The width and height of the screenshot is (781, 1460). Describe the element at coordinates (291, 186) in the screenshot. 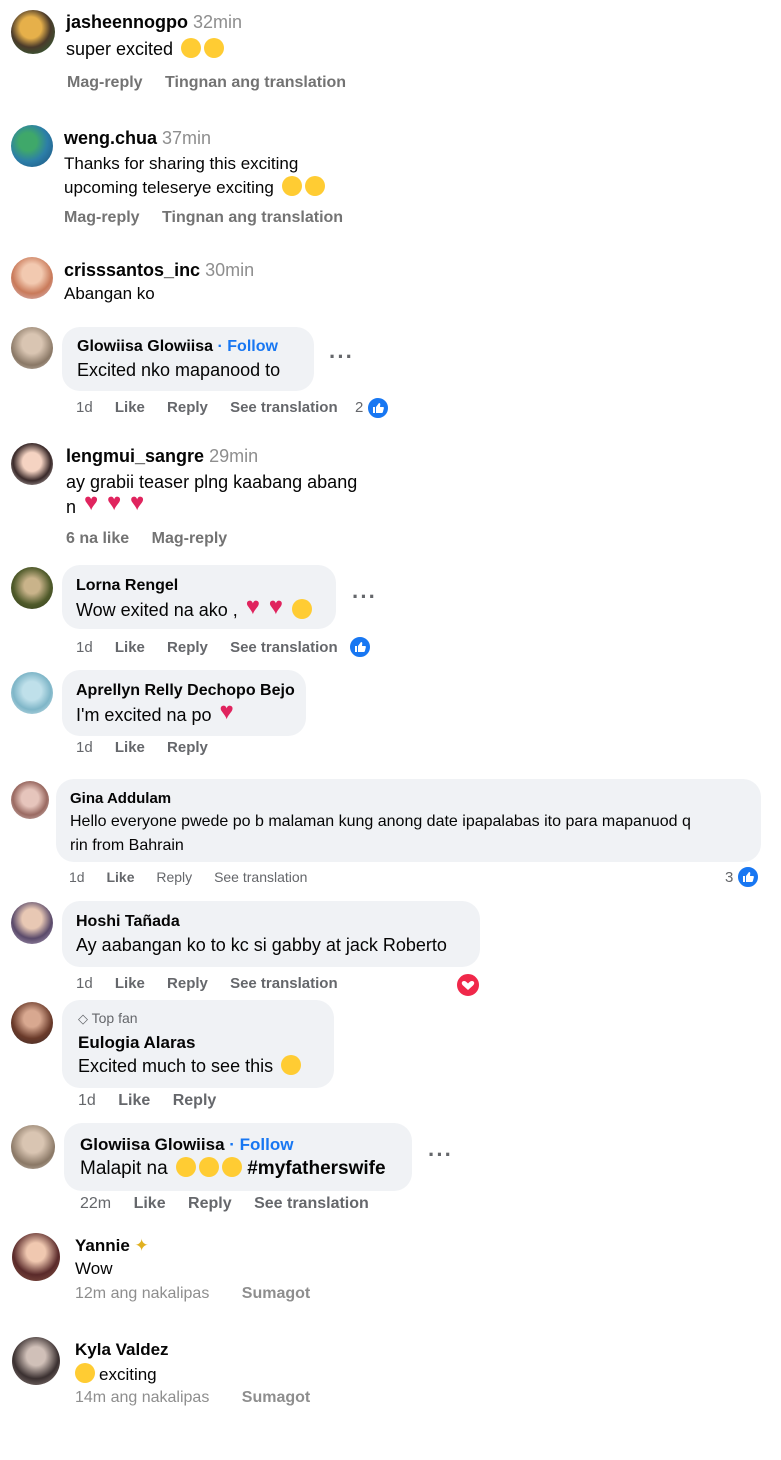

I see `raised-hands-emoji-icon` at that location.